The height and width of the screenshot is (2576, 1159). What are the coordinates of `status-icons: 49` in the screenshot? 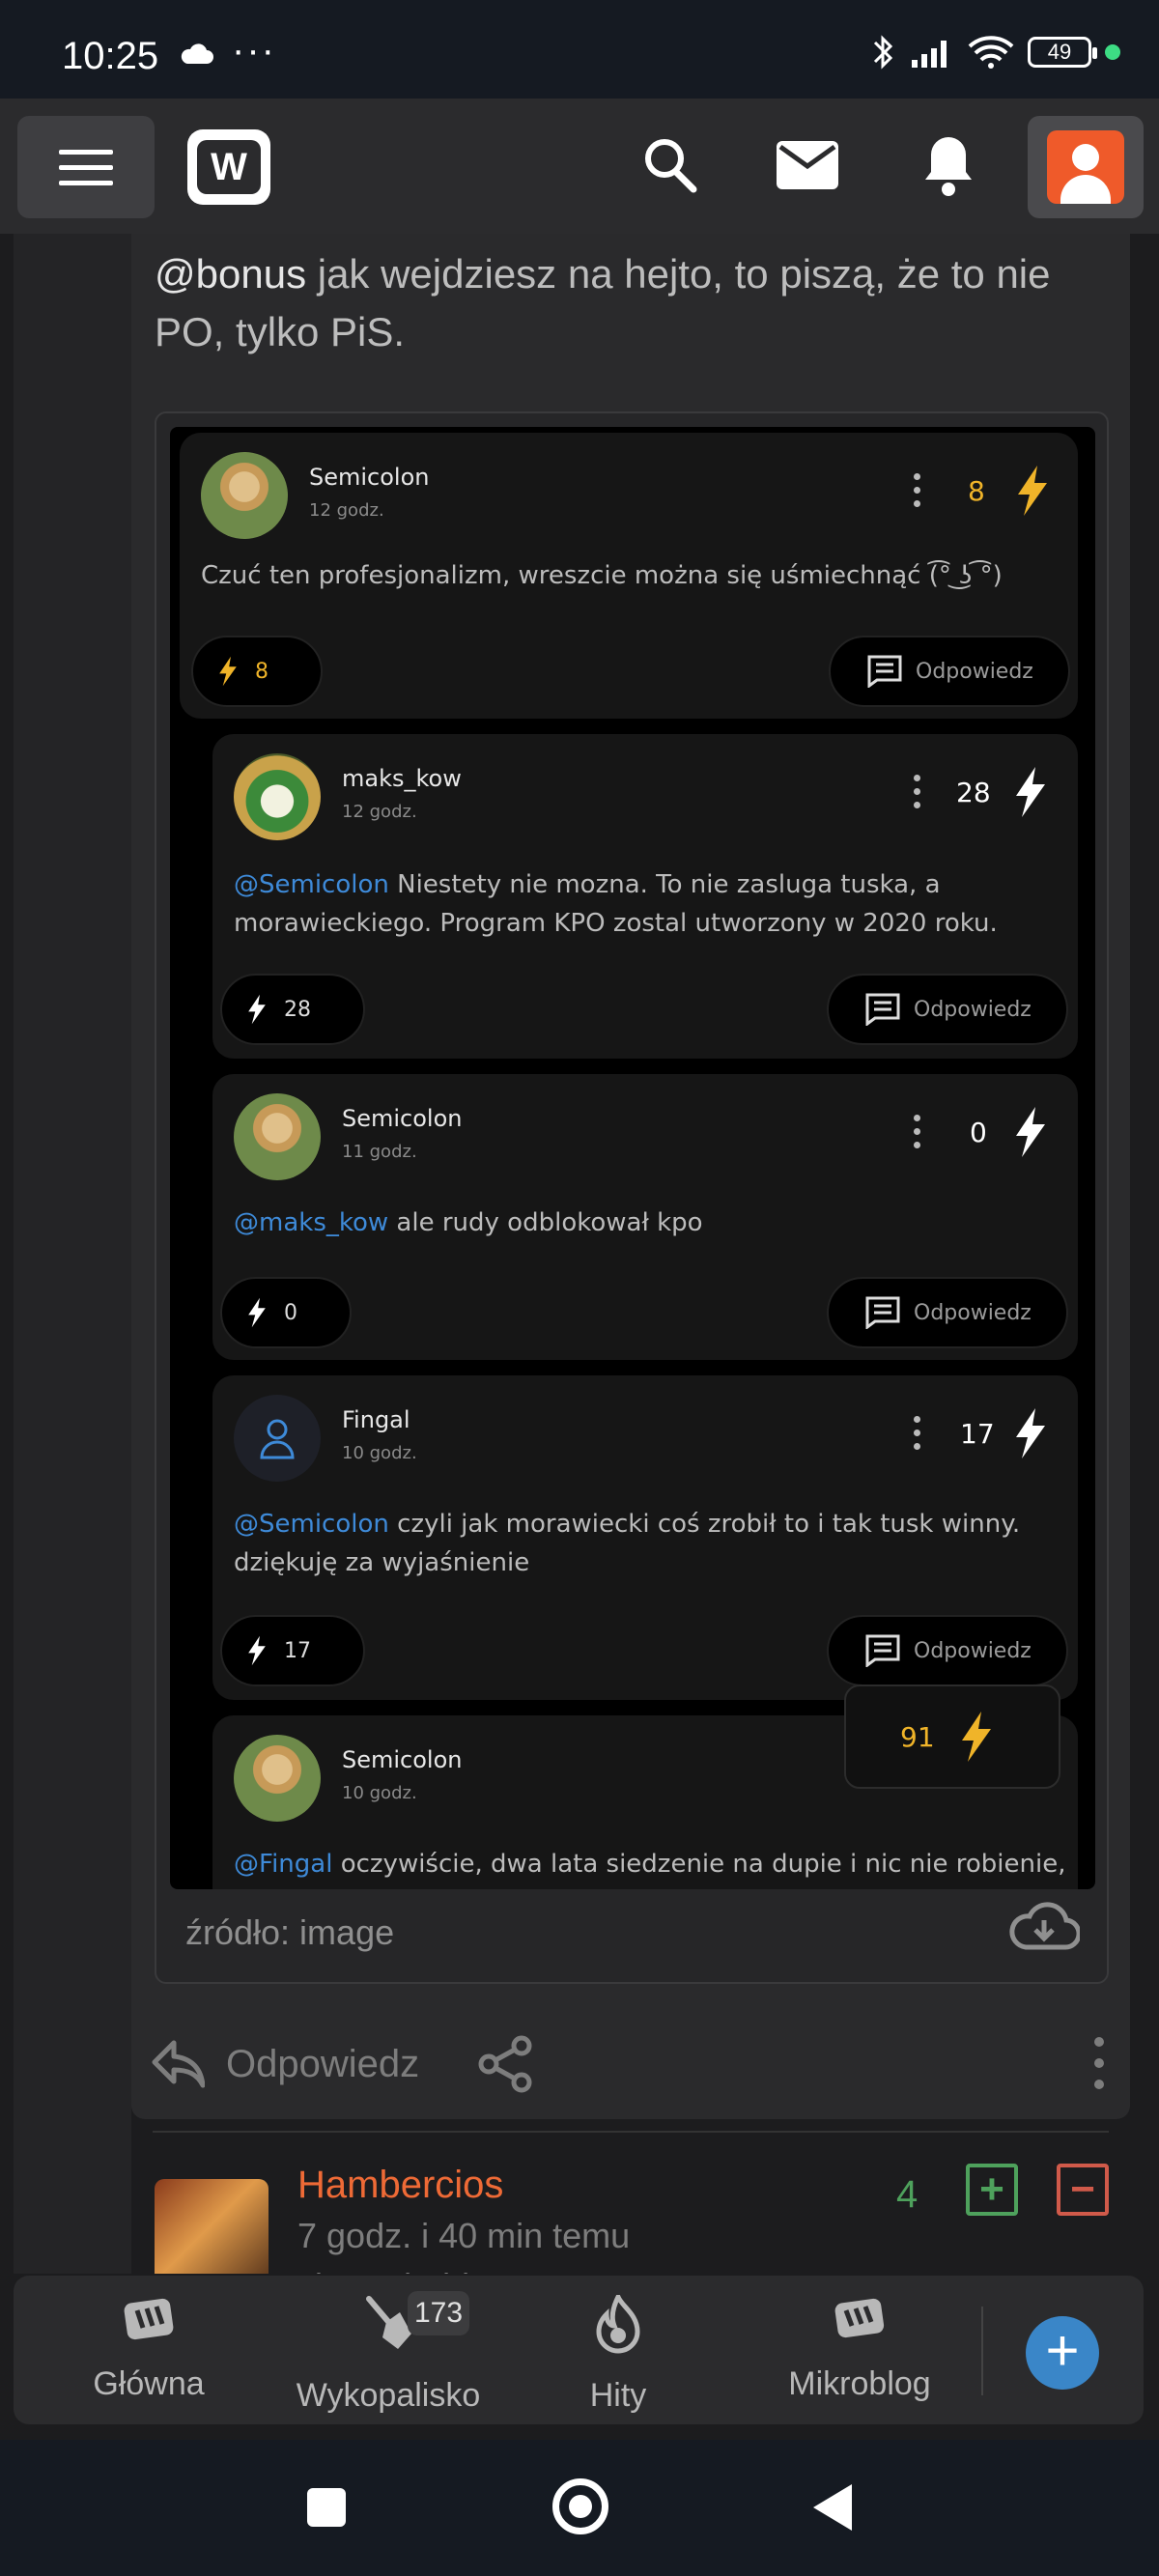 It's located at (994, 52).